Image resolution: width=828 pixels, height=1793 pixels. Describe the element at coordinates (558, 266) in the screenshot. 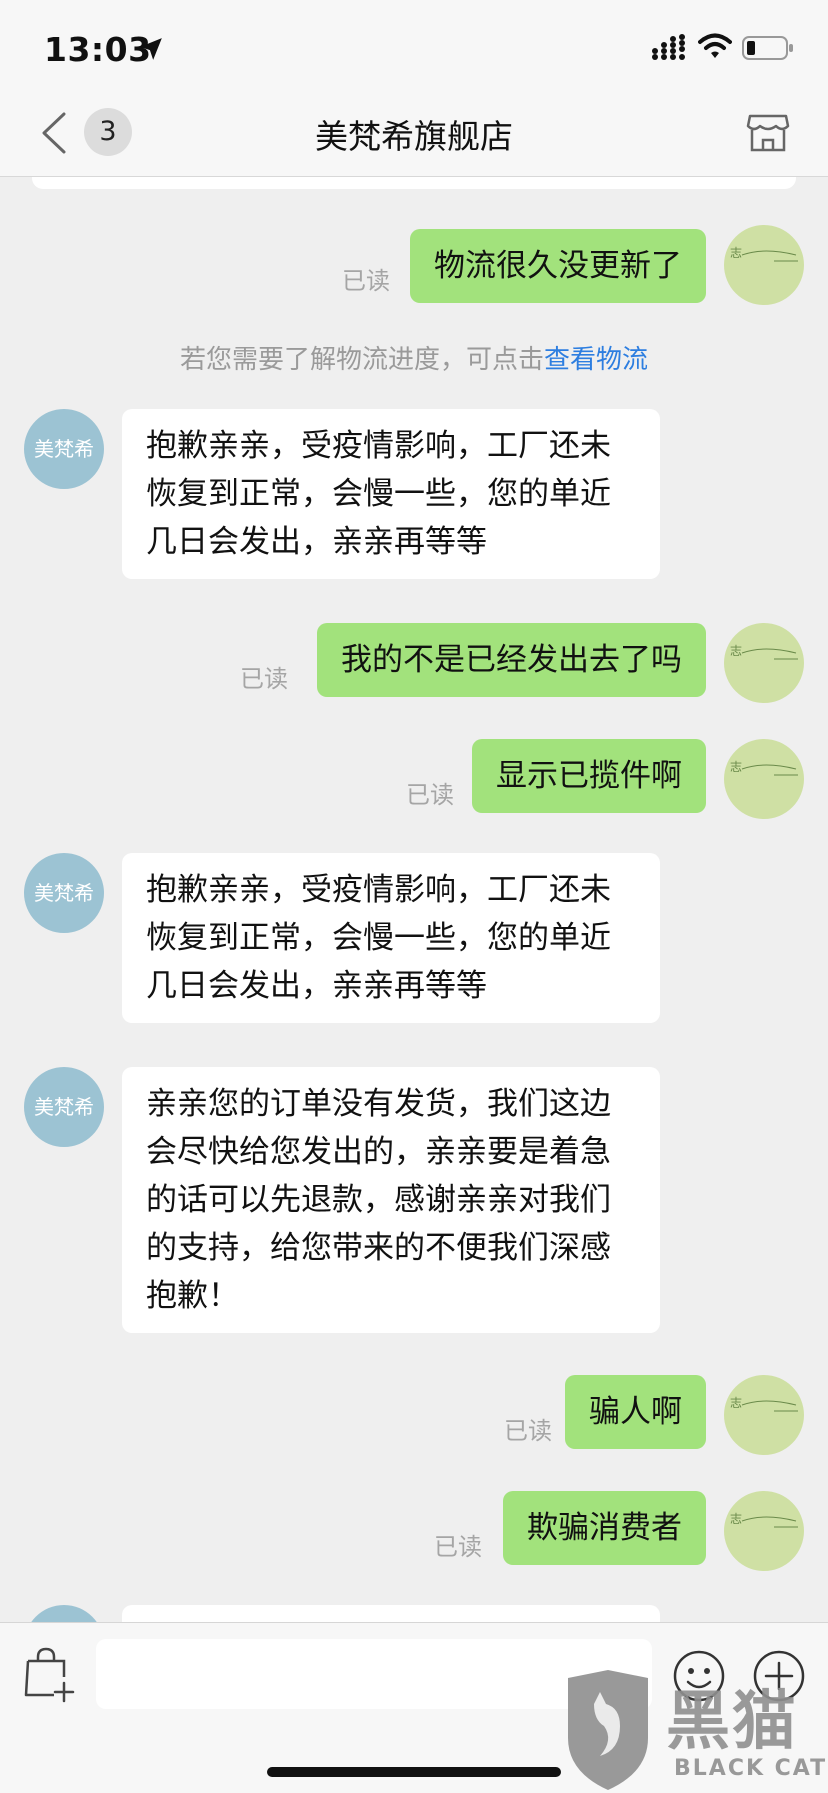

I see `message-bubble: 物流很久没更新了` at that location.